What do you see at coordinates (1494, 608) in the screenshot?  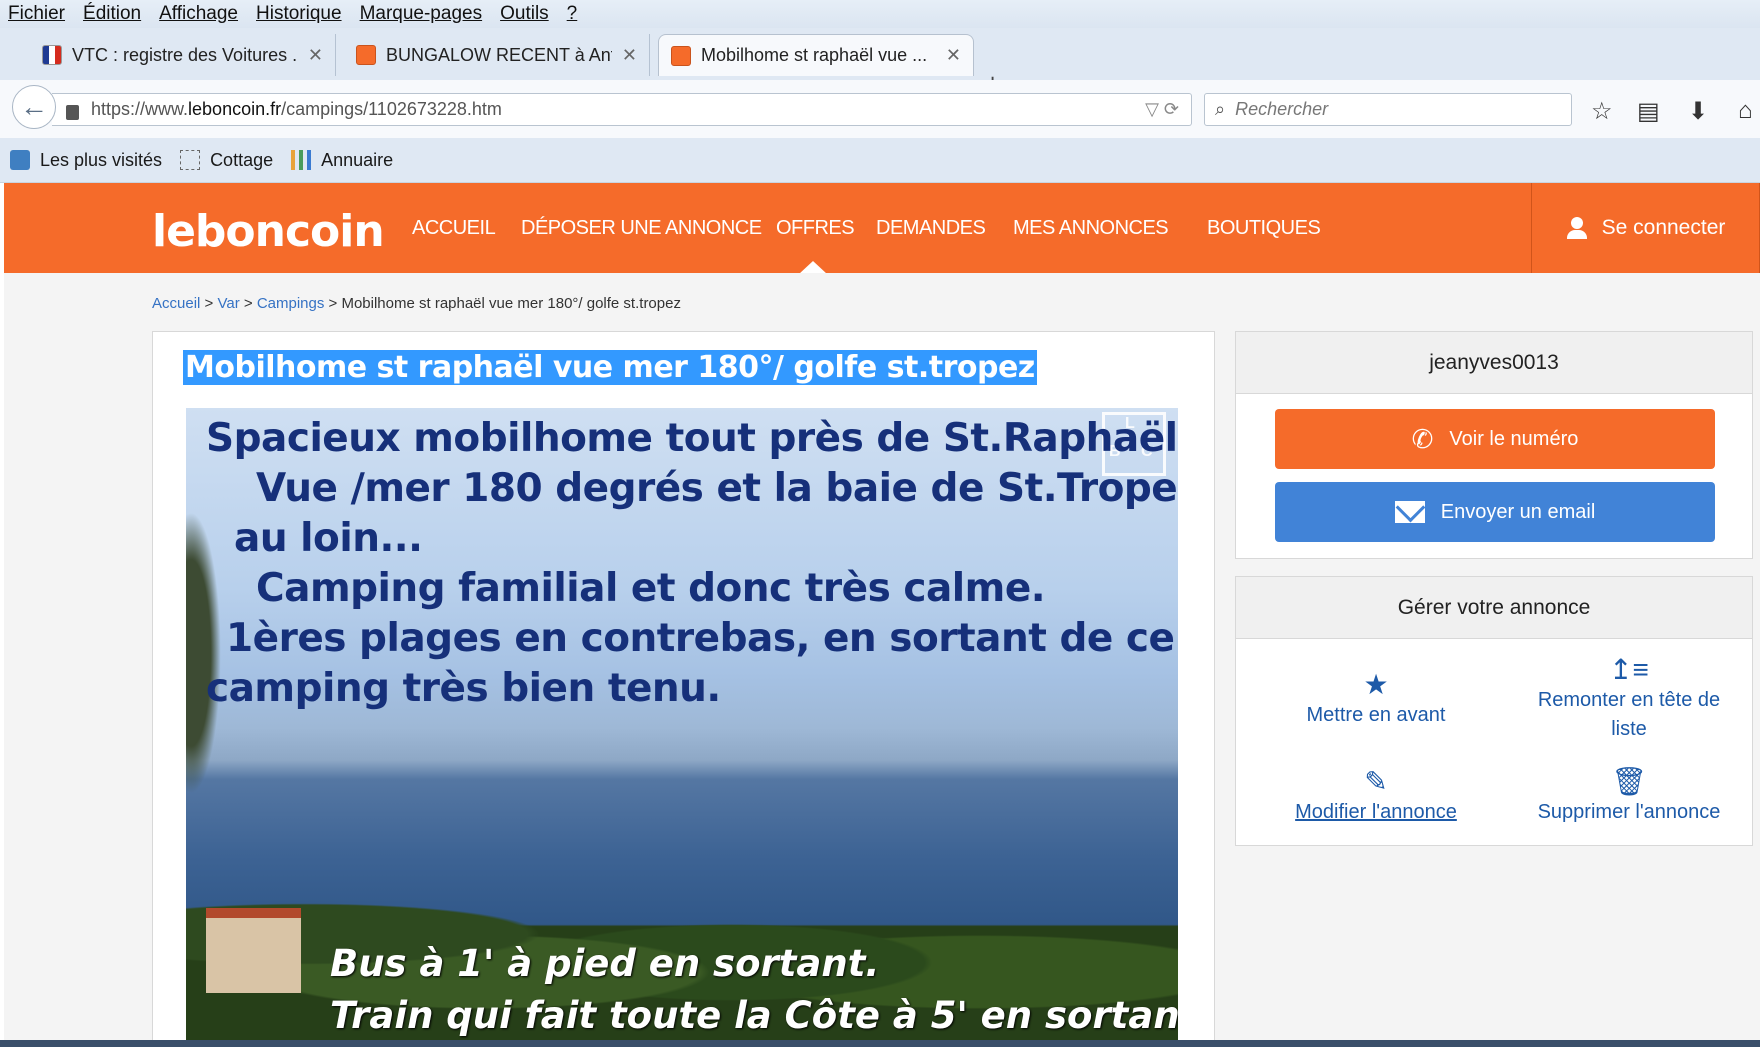 I see `manage-title: Gérer votre annonce` at bounding box center [1494, 608].